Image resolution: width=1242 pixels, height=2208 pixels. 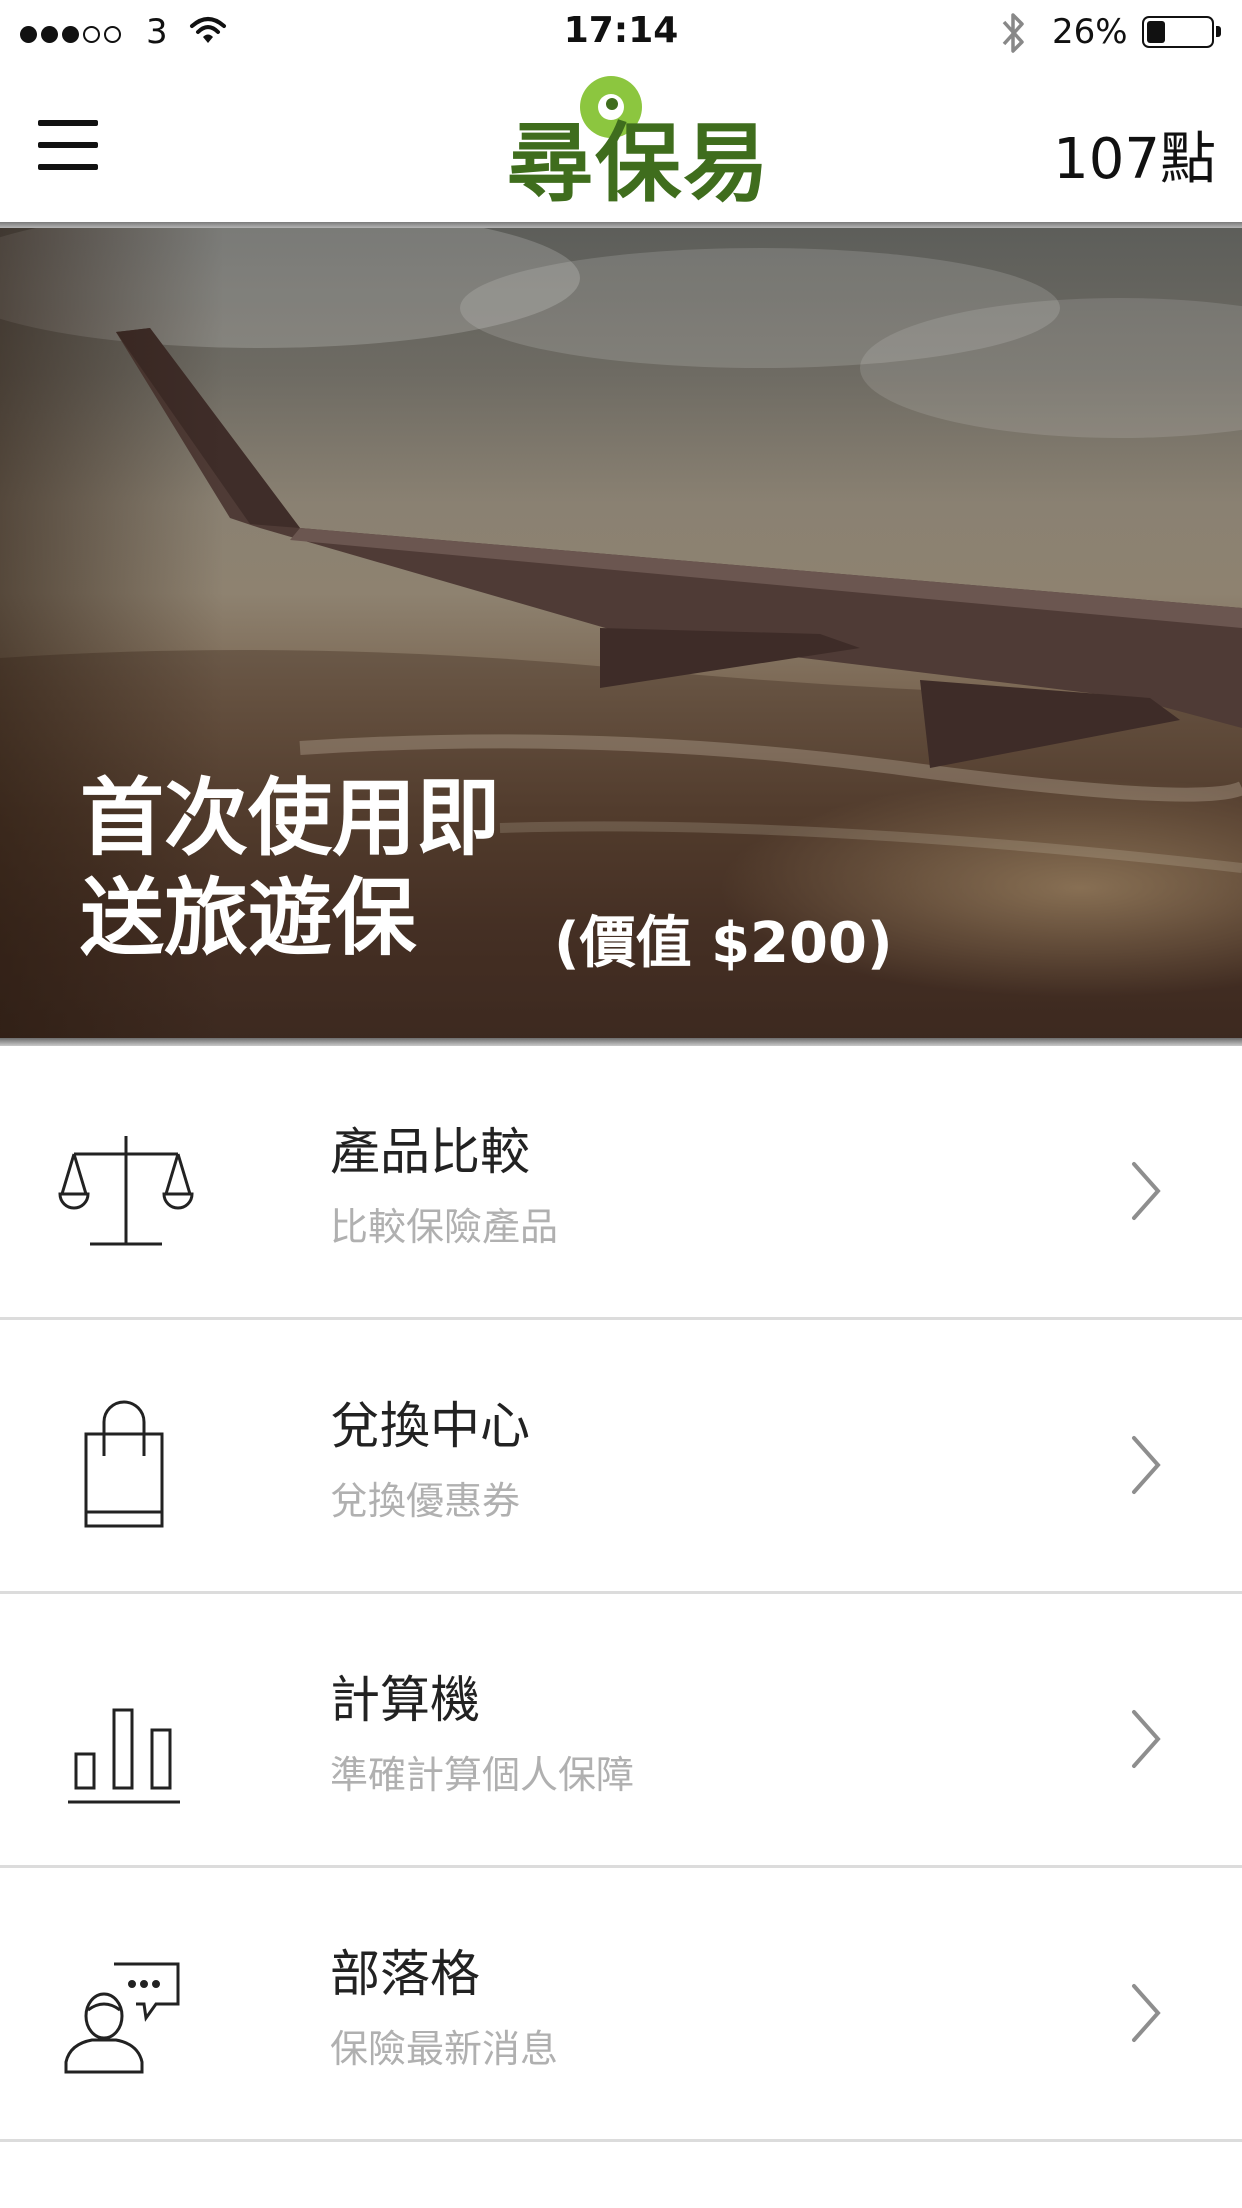 What do you see at coordinates (405, 1974) in the screenshot?
I see `menu-item-title: 部落格` at bounding box center [405, 1974].